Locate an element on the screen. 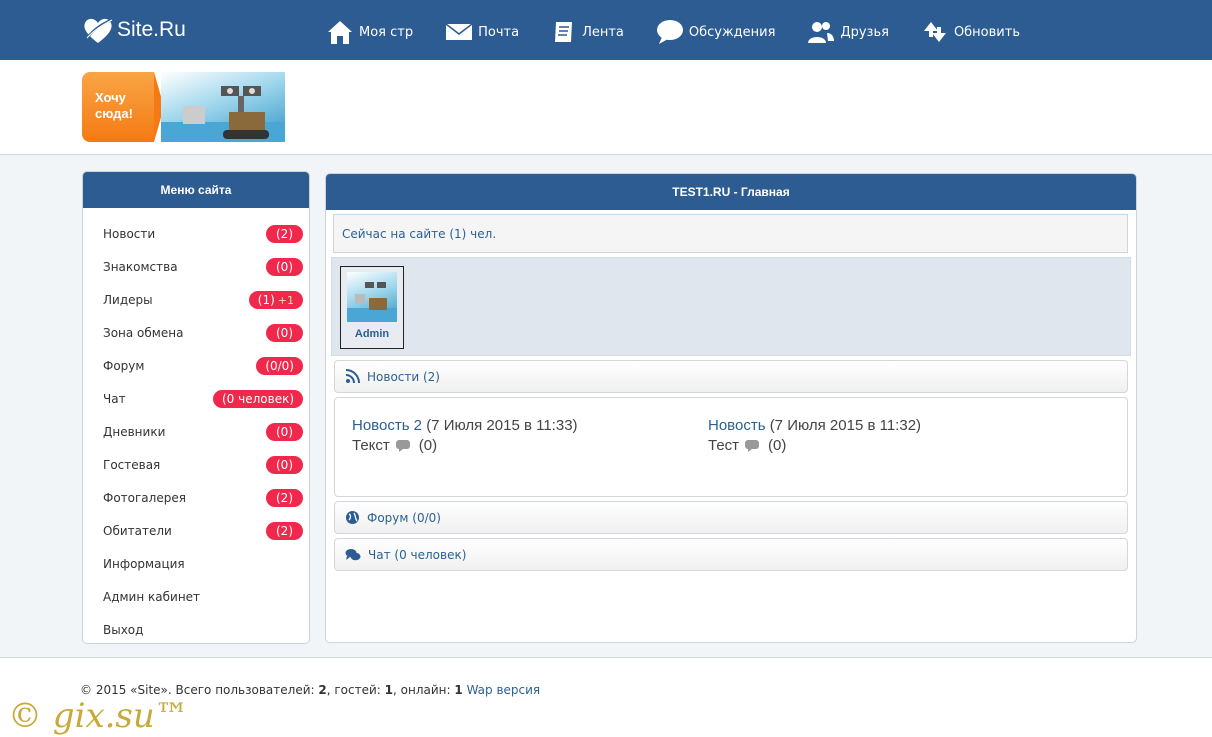 The width and height of the screenshot is (1212, 737). nav-discussions: Обсуждения is located at coordinates (716, 32).